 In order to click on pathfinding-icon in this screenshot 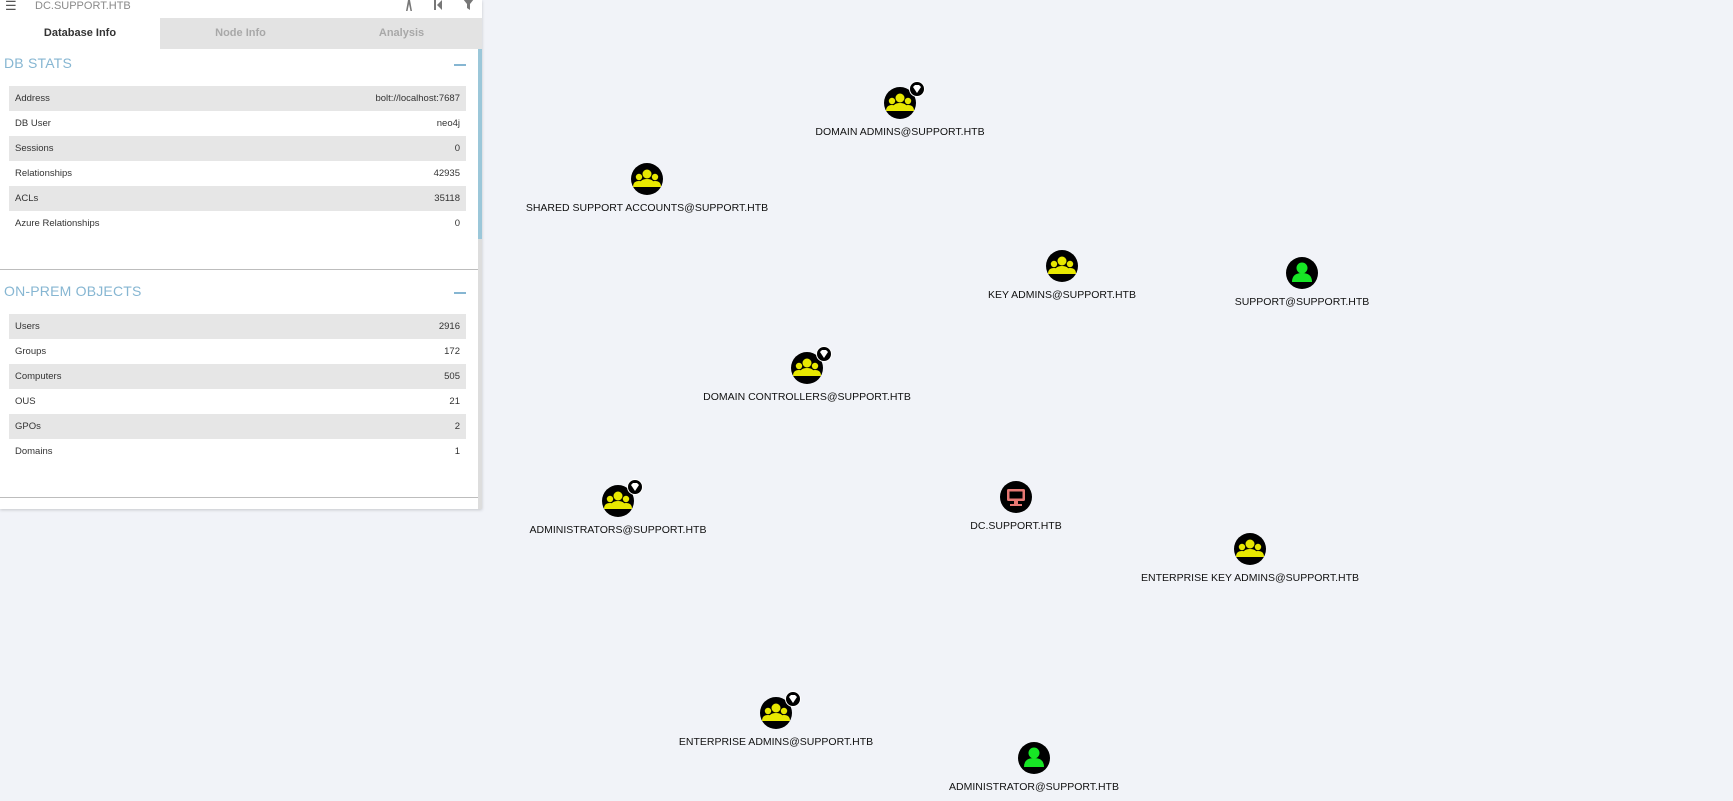, I will do `click(409, 7)`.